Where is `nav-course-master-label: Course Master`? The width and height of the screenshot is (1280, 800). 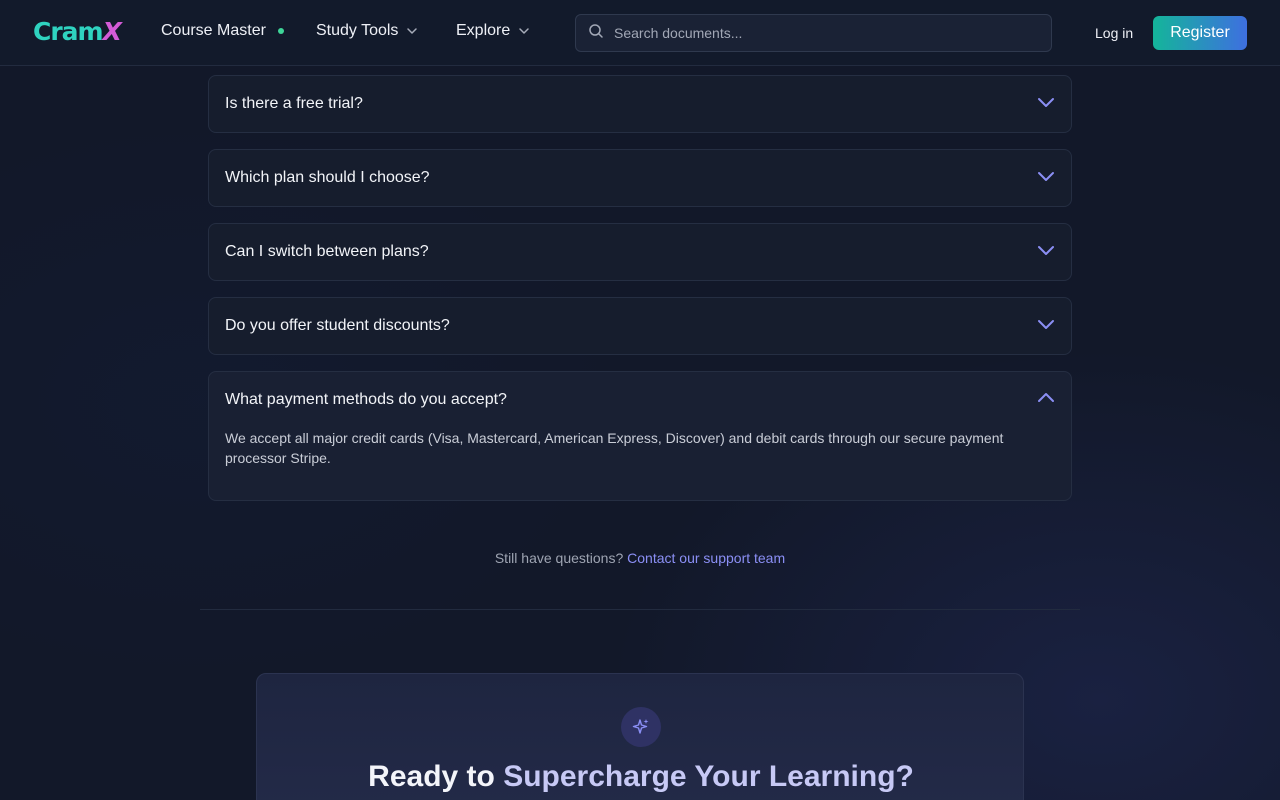
nav-course-master-label: Course Master is located at coordinates (213, 30).